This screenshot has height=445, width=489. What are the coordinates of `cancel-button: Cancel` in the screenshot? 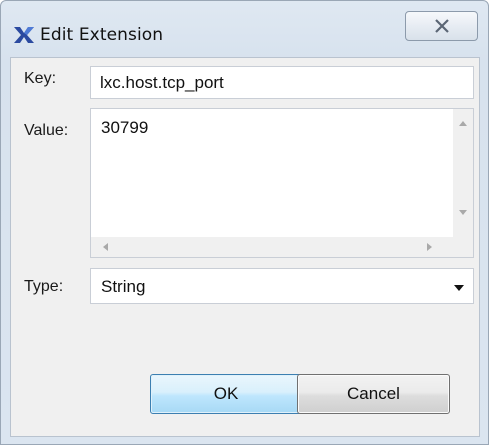 It's located at (373, 394).